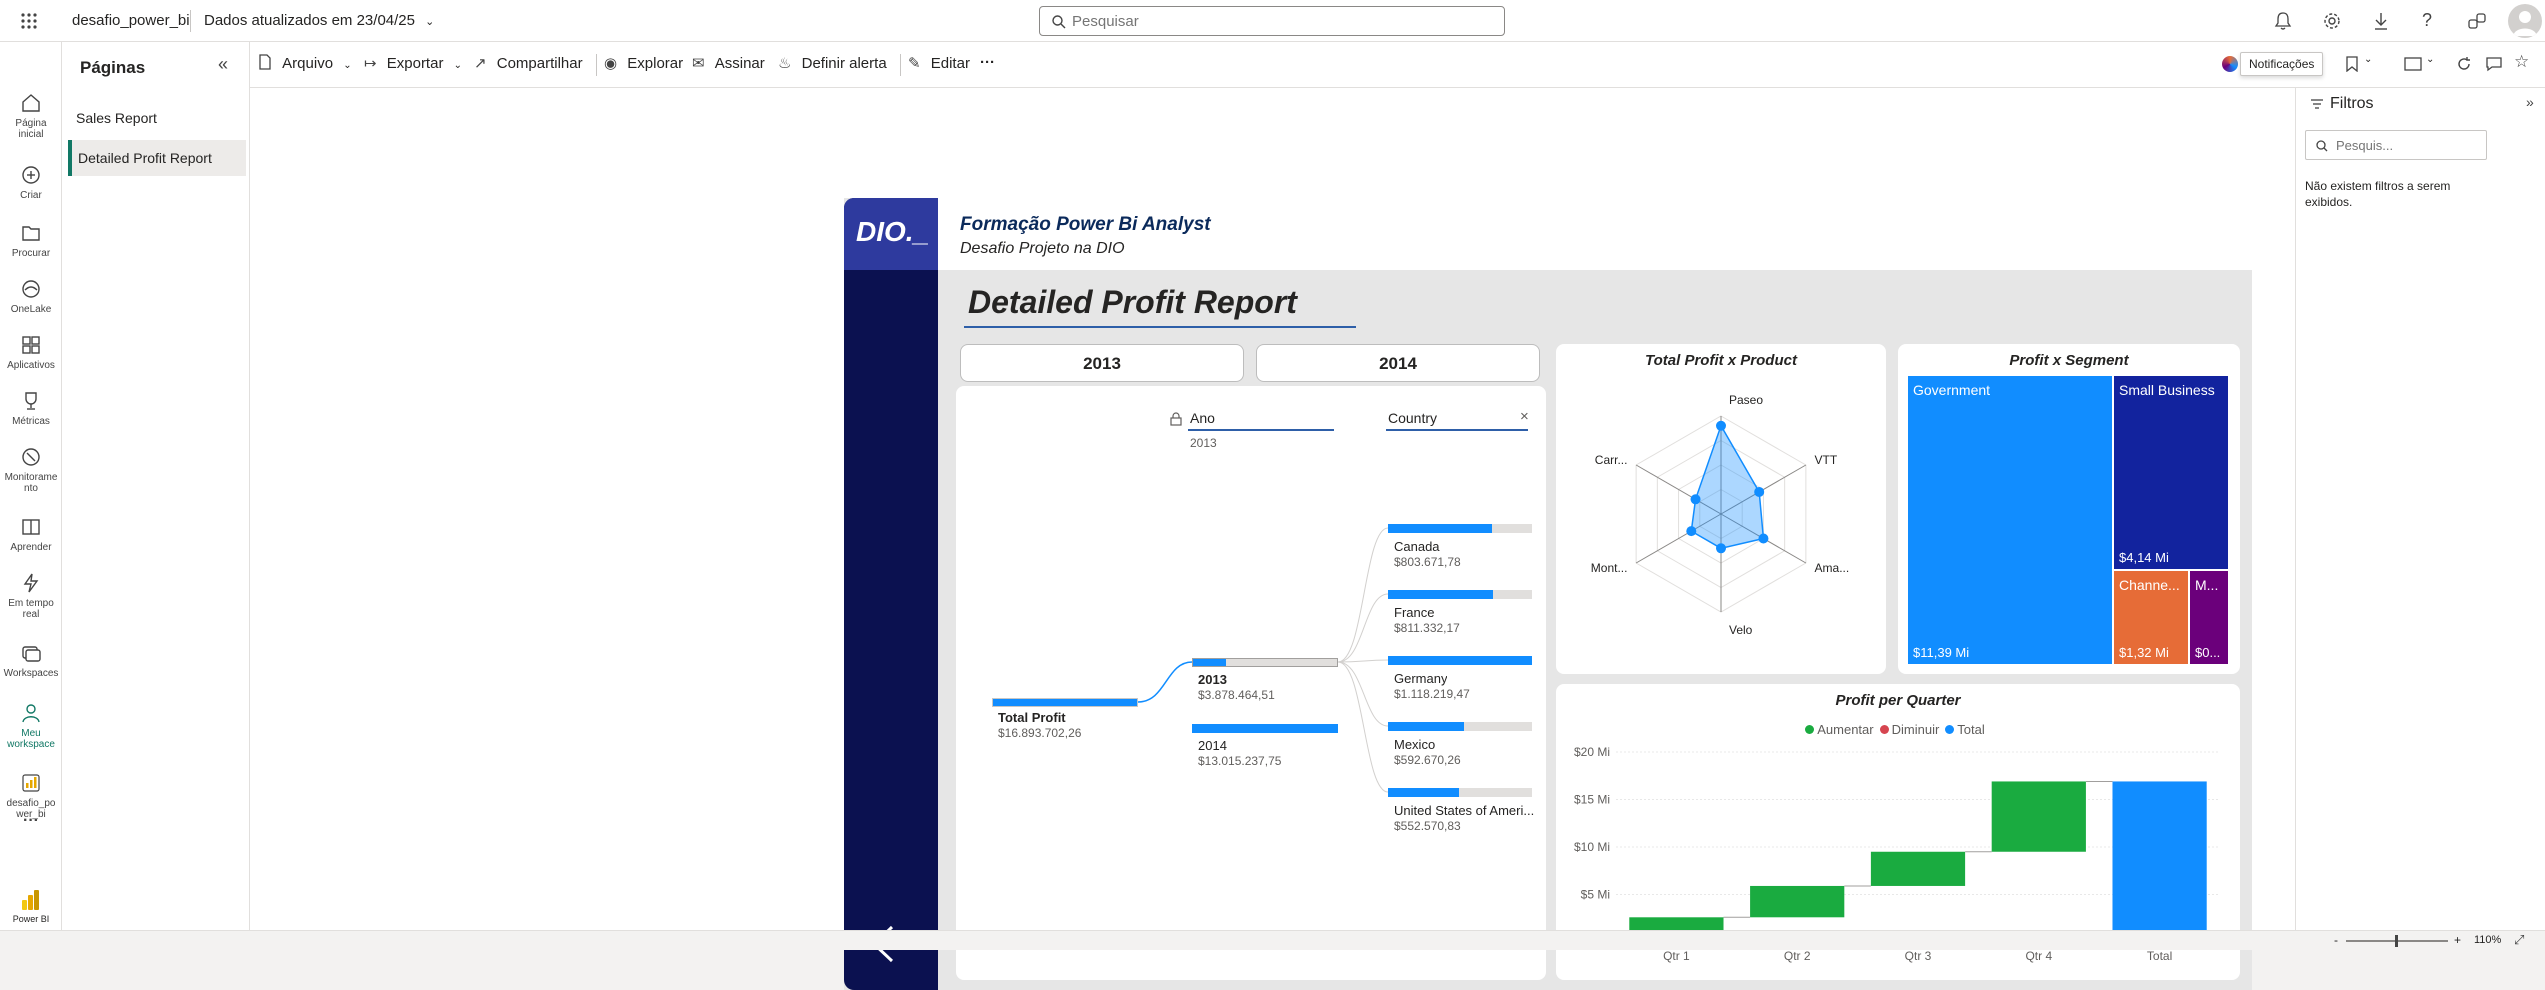 The width and height of the screenshot is (2545, 990). I want to click on tree-node-label: Germany, so click(1420, 678).